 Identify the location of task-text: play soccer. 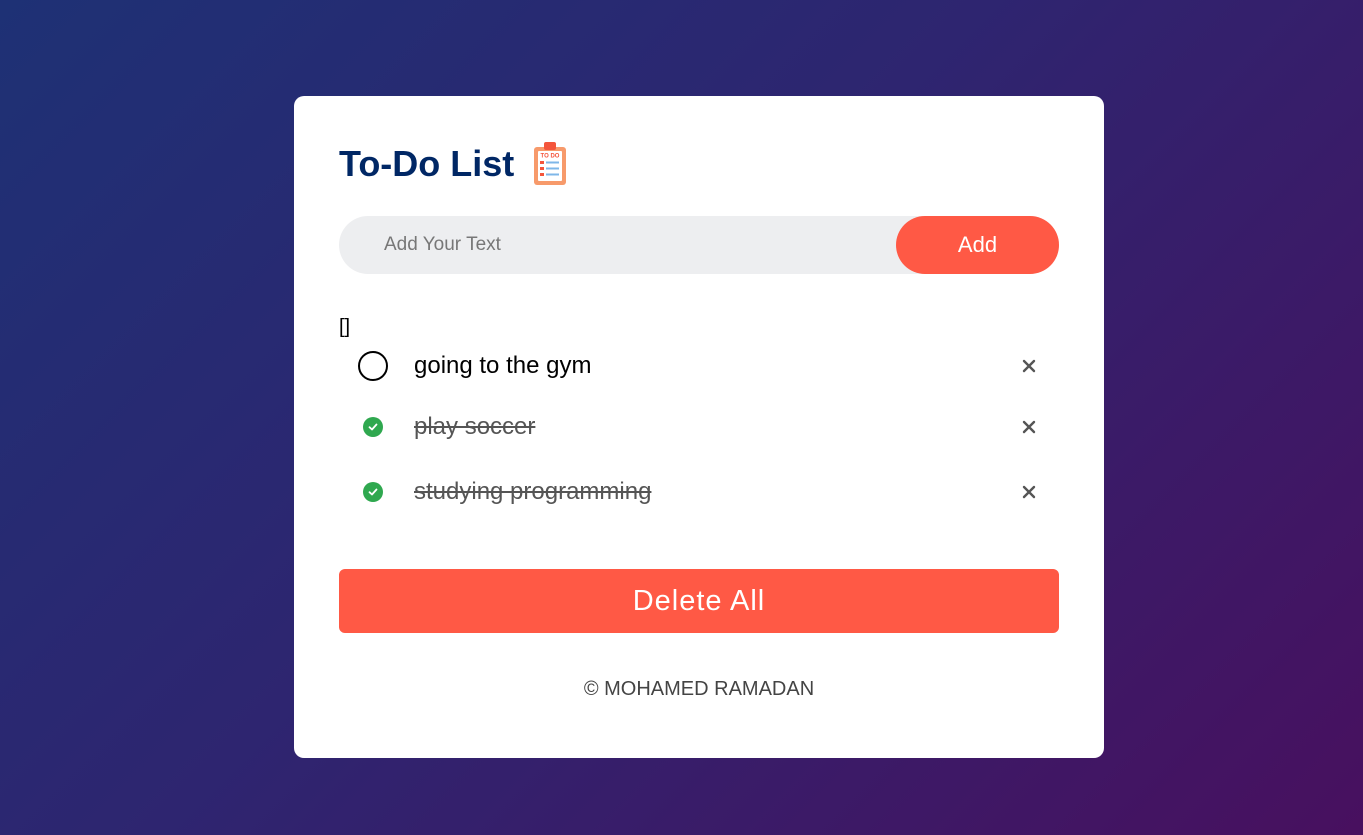
(475, 426).